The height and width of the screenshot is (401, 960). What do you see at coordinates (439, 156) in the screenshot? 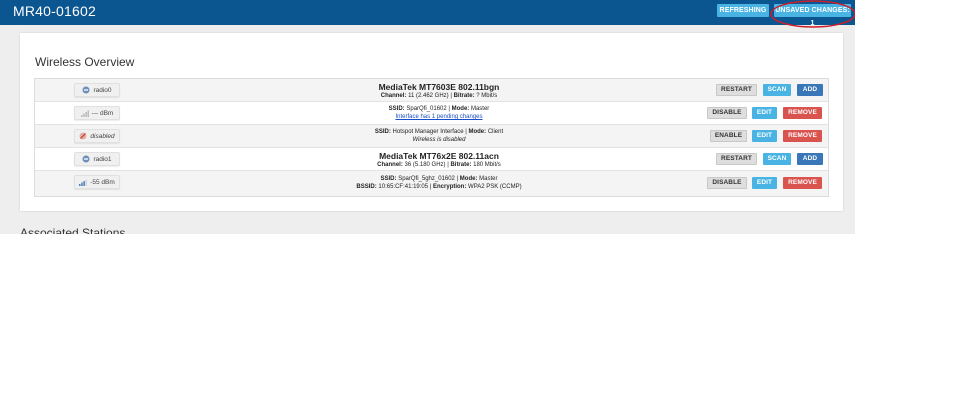
I see `radio-model: MediaTek MT76x2E 802.11acn` at bounding box center [439, 156].